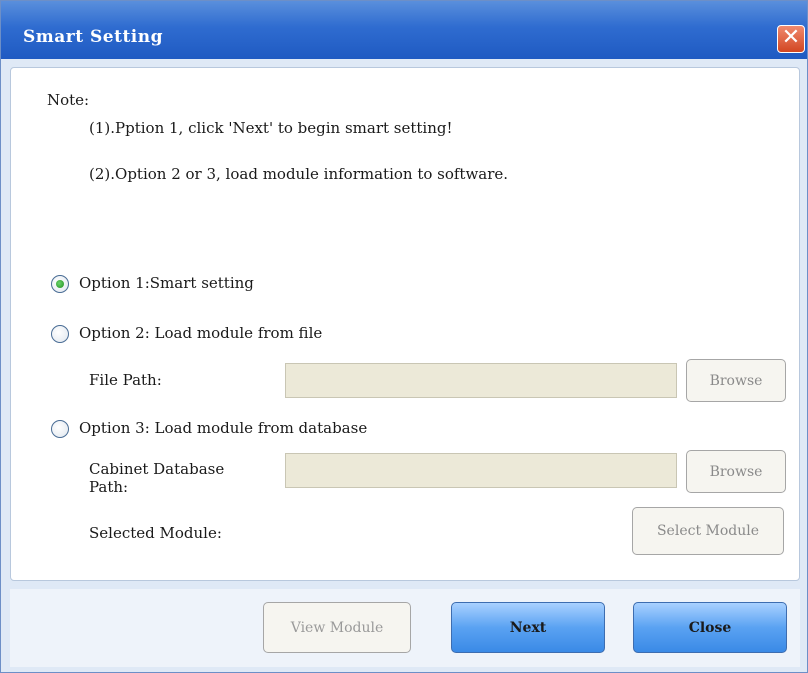 This screenshot has width=808, height=673. What do you see at coordinates (528, 627) in the screenshot?
I see `next-button: Next` at bounding box center [528, 627].